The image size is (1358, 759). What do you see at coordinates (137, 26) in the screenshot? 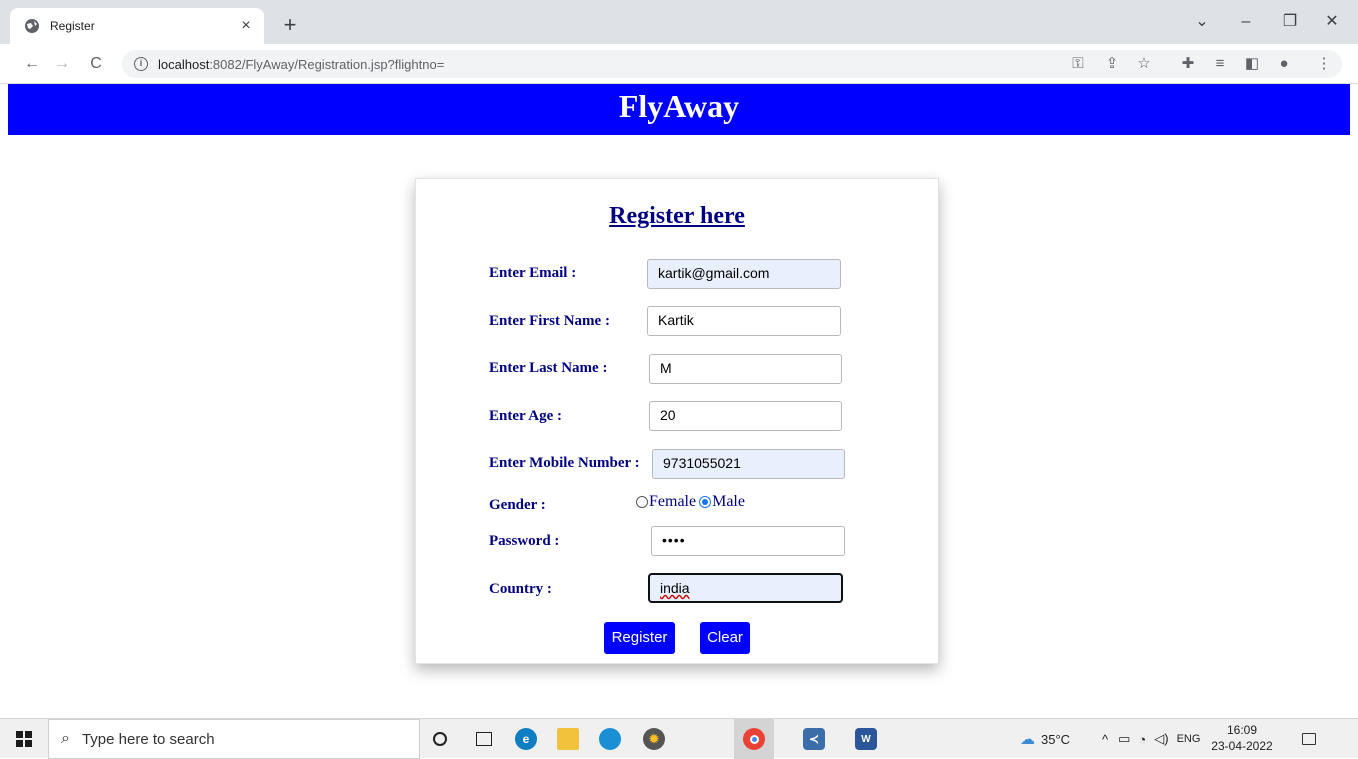
I see `browser-tab-register: Register ×` at bounding box center [137, 26].